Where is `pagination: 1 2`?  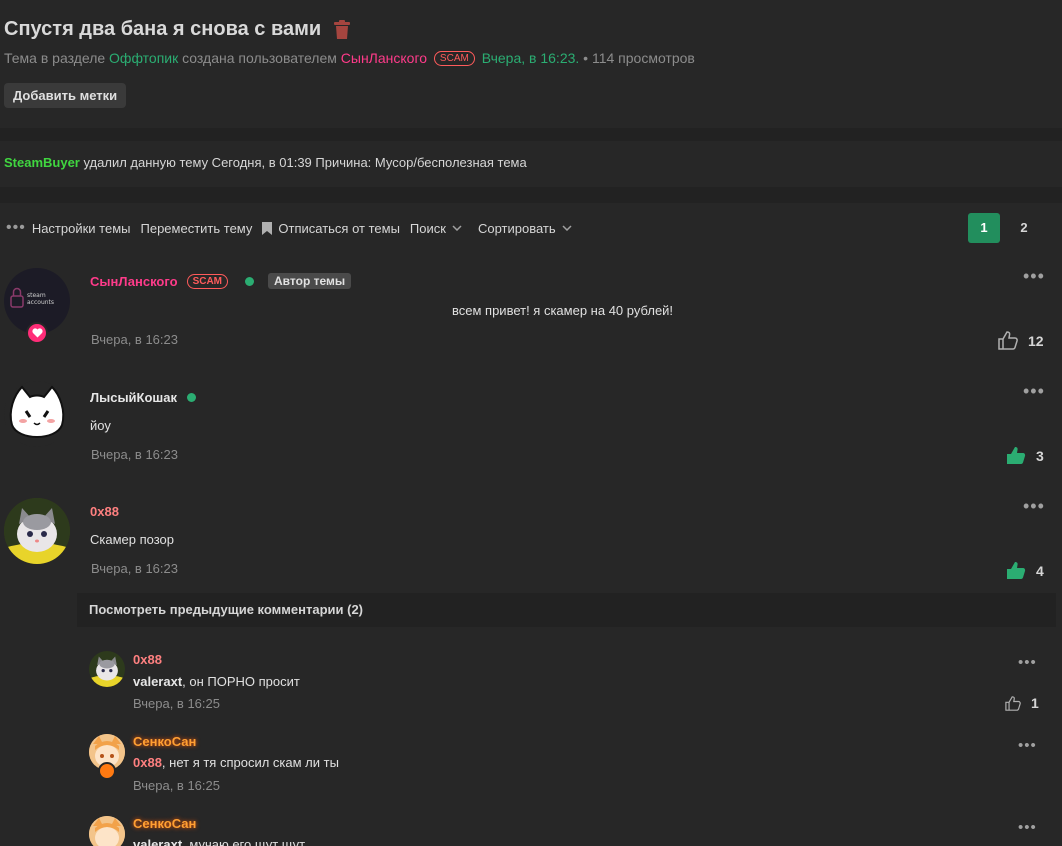 pagination: 1 2 is located at coordinates (1004, 228).